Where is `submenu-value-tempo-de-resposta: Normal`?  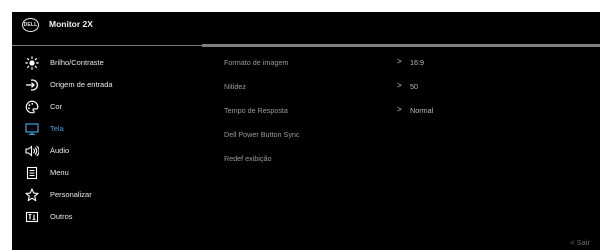
submenu-value-tempo-de-resposta: Normal is located at coordinates (422, 110).